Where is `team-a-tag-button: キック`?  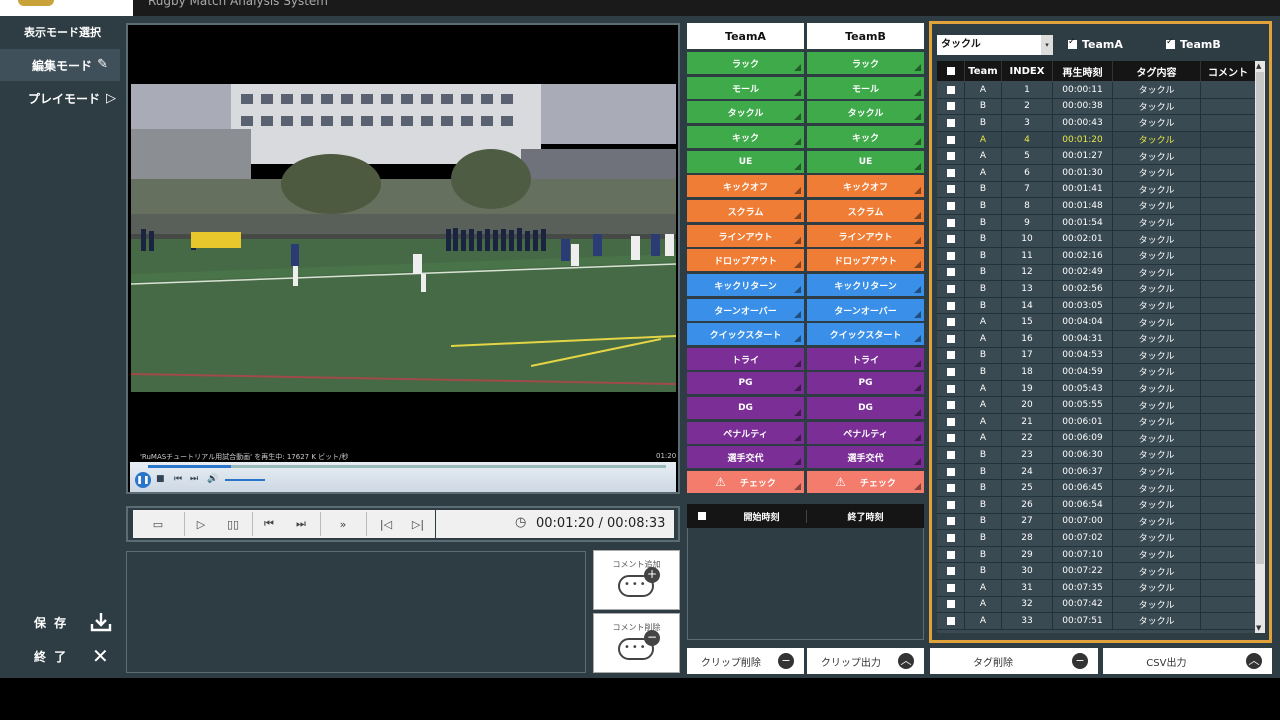
team-a-tag-button: キック is located at coordinates (745, 137).